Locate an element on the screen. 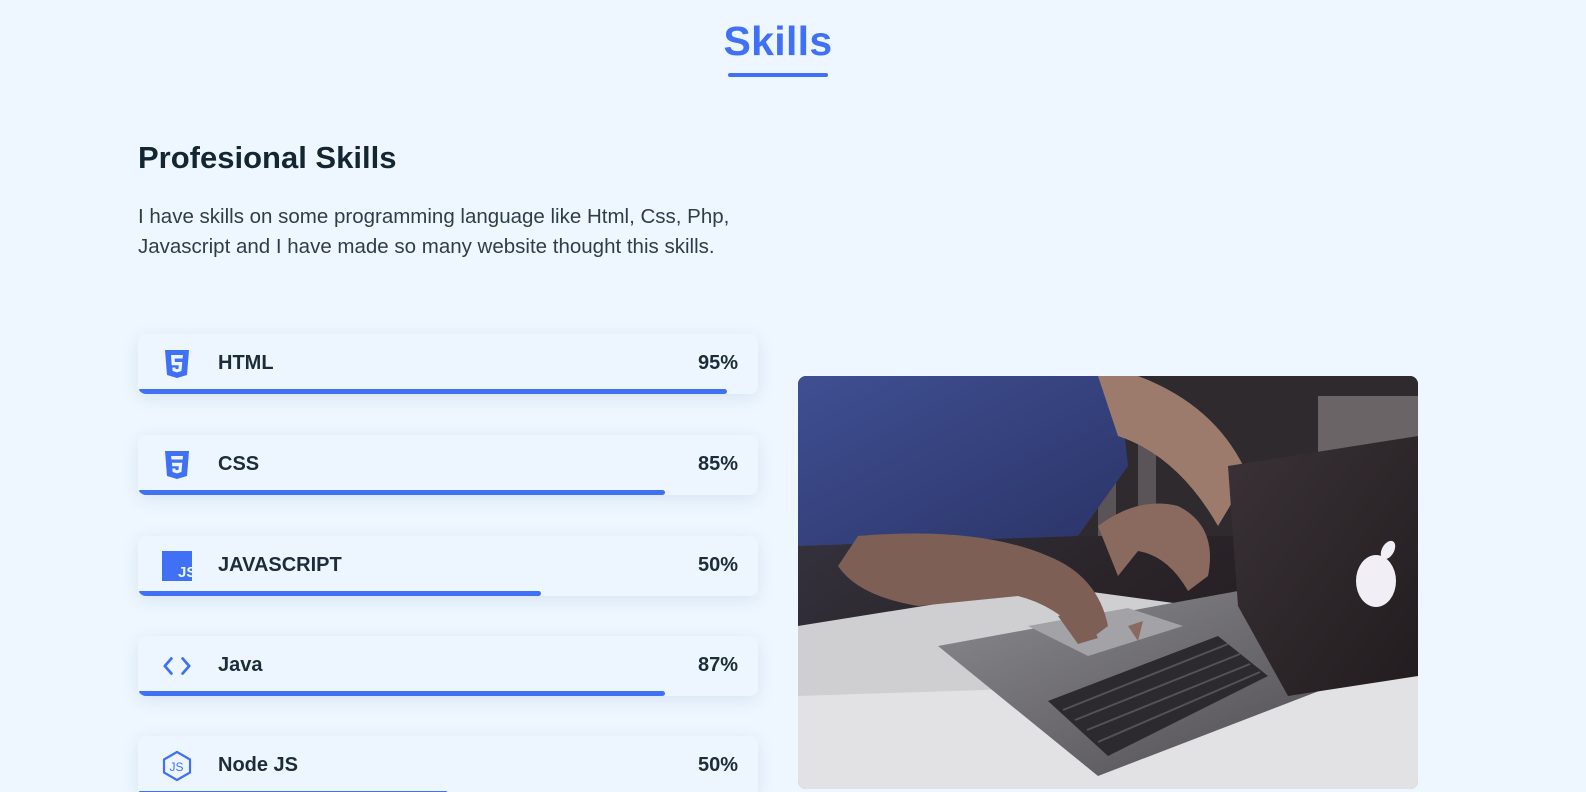  skill-bar-javascript: JS JAVASCRIPT 50% is located at coordinates (448, 566).